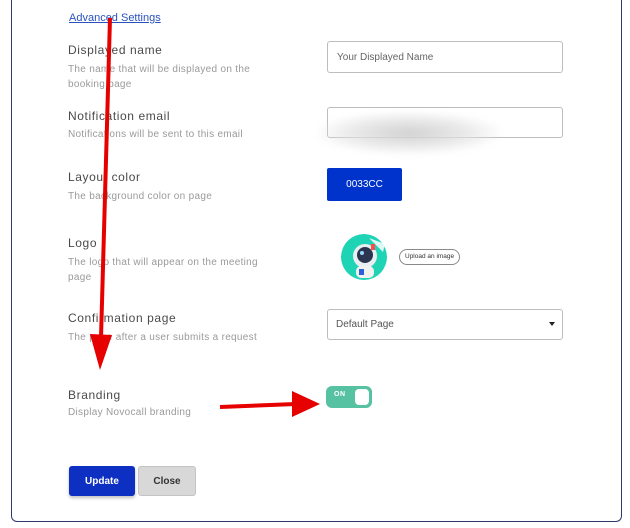  I want to click on confirmation-page-selected: Default Page, so click(365, 324).